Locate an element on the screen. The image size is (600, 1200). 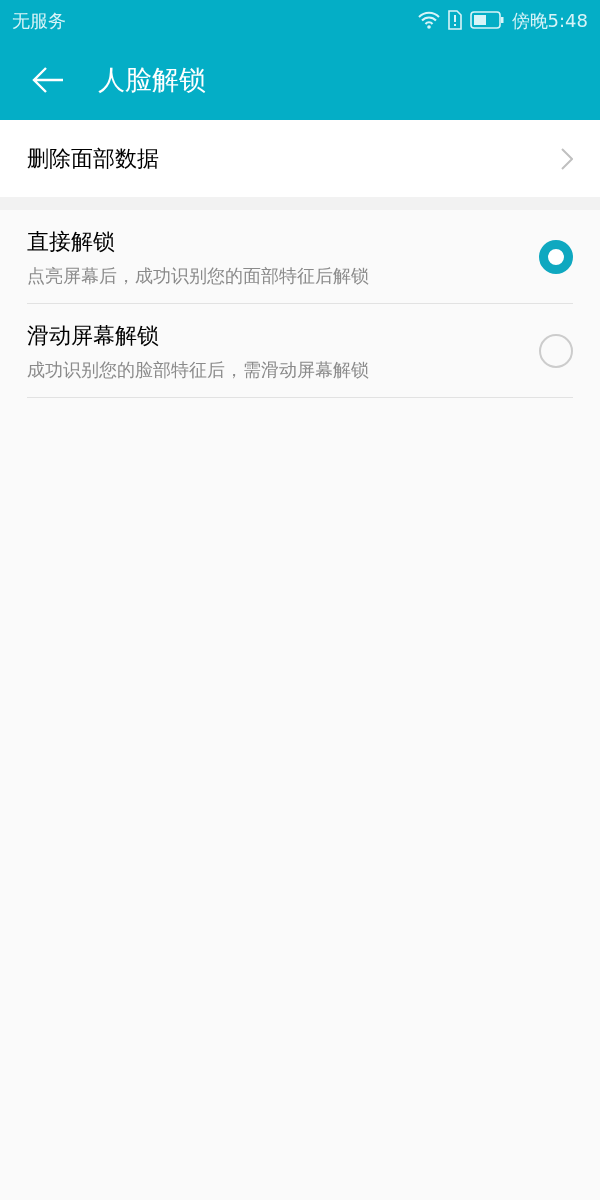
sim-alert-icon is located at coordinates (454, 20).